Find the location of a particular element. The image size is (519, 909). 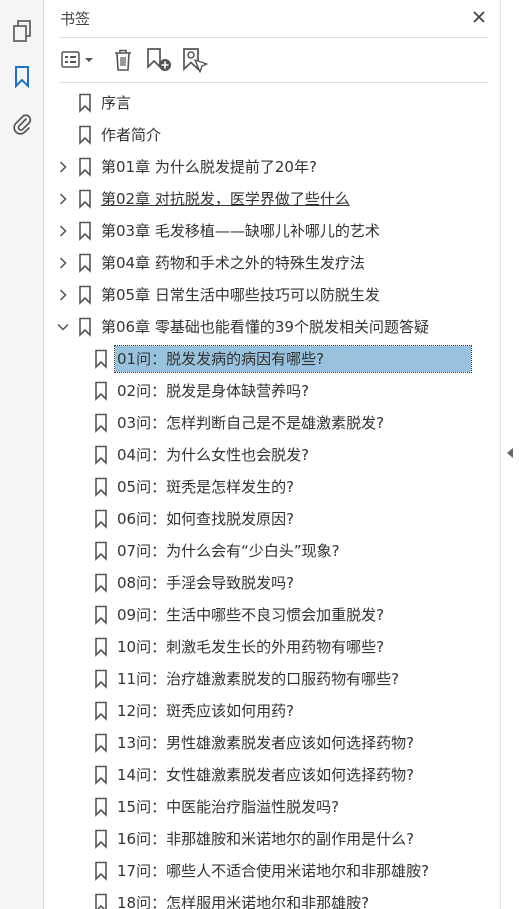

bookmark-label: 第04章 药物和手术之外的特殊生发疗法 is located at coordinates (233, 263).